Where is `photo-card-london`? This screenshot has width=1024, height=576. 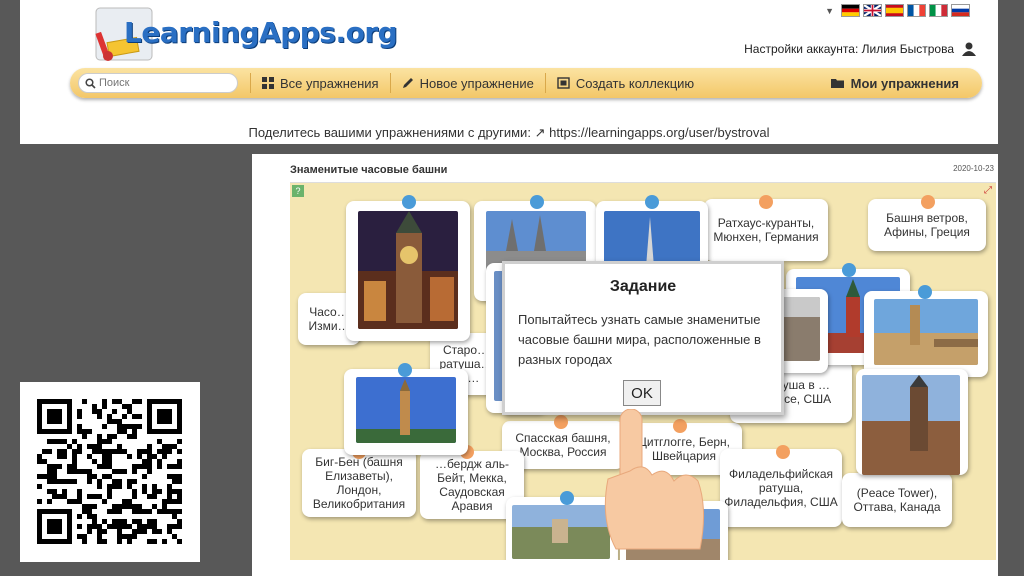
photo-card-london is located at coordinates (926, 334).